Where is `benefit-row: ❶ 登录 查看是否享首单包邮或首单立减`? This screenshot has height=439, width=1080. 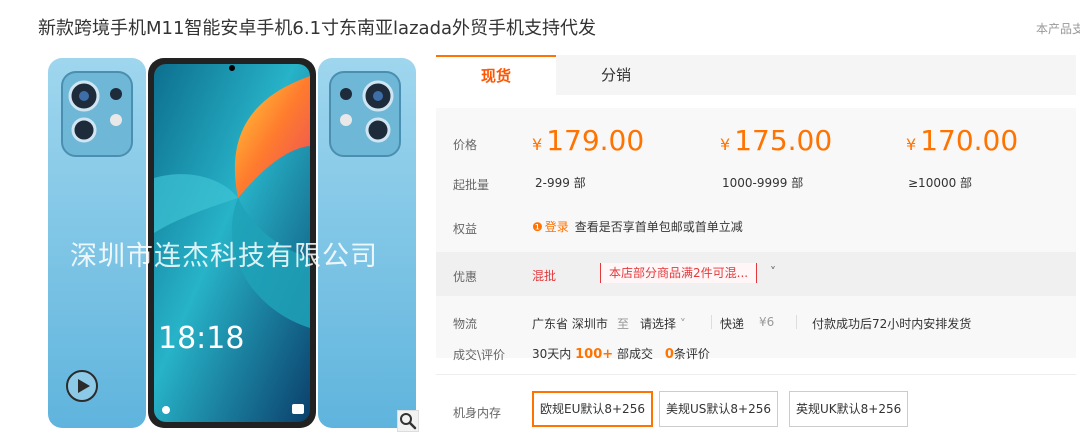
benefit-row: ❶ 登录 查看是否享首单包邮或首单立减 is located at coordinates (637, 226).